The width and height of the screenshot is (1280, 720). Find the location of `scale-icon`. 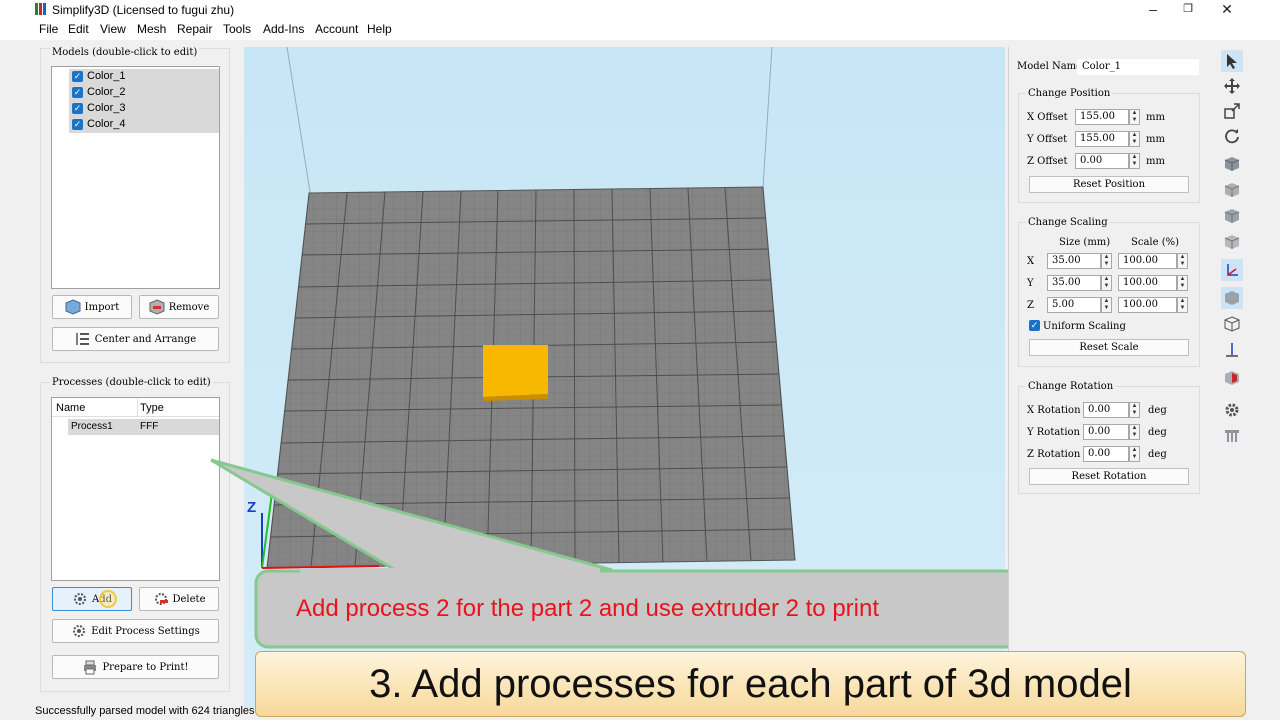

scale-icon is located at coordinates (1232, 111).